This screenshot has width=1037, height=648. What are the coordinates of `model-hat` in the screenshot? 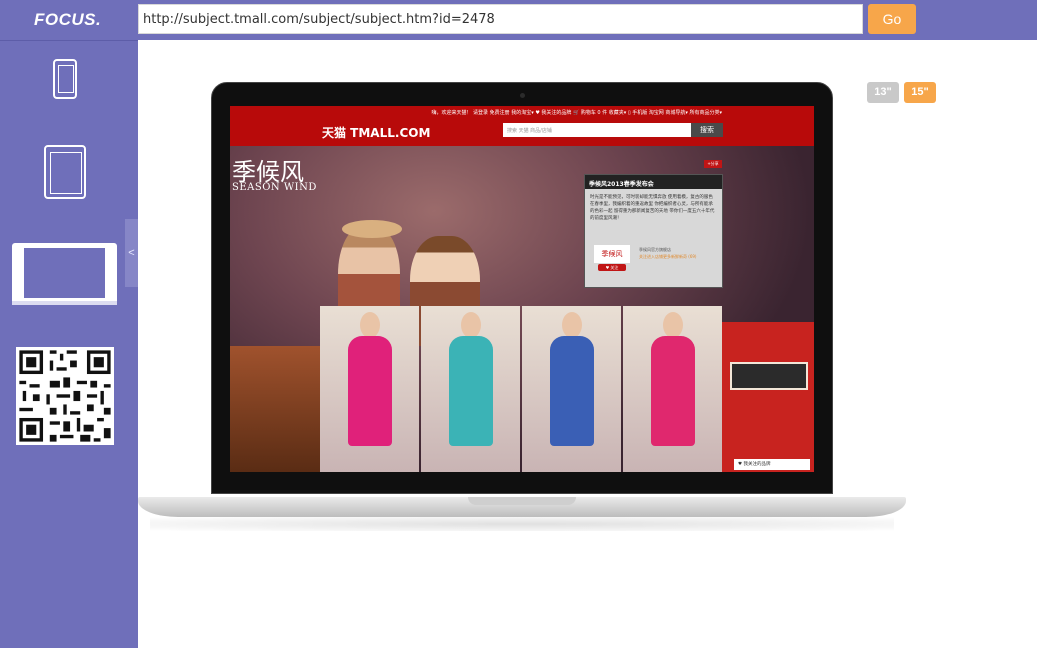 It's located at (372, 229).